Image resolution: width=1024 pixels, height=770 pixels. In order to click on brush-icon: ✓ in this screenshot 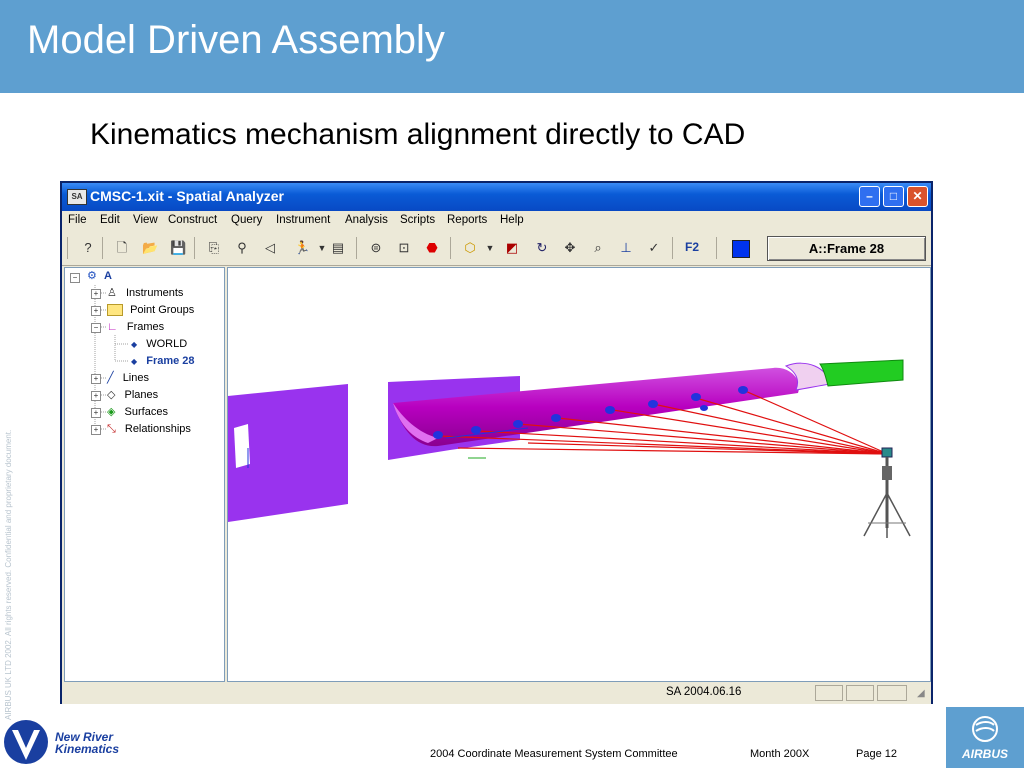, I will do `click(654, 248)`.